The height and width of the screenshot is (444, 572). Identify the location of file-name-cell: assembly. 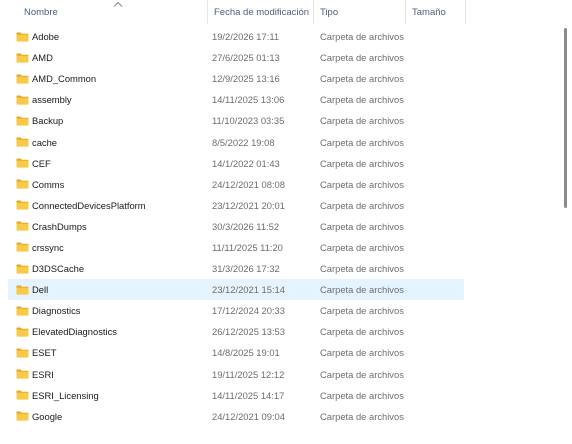
(44, 99).